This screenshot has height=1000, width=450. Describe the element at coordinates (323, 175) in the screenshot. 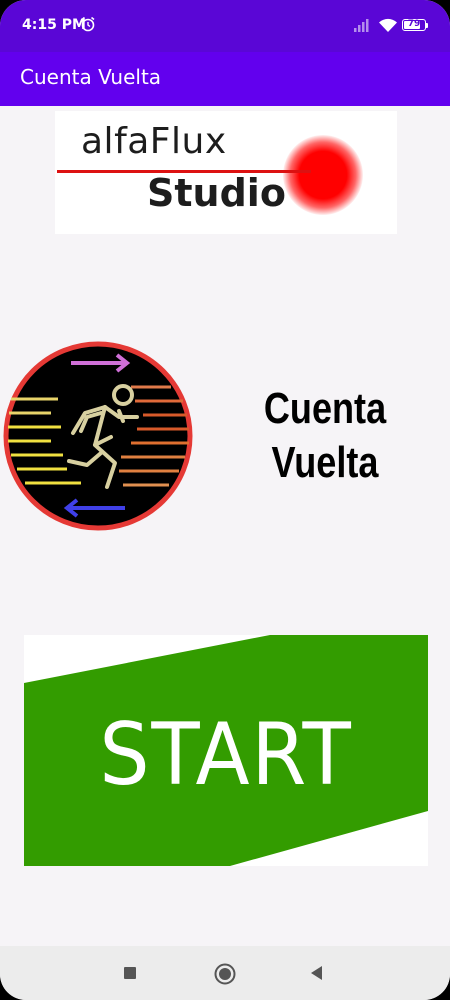

I see `studio-logo-red-dot` at that location.